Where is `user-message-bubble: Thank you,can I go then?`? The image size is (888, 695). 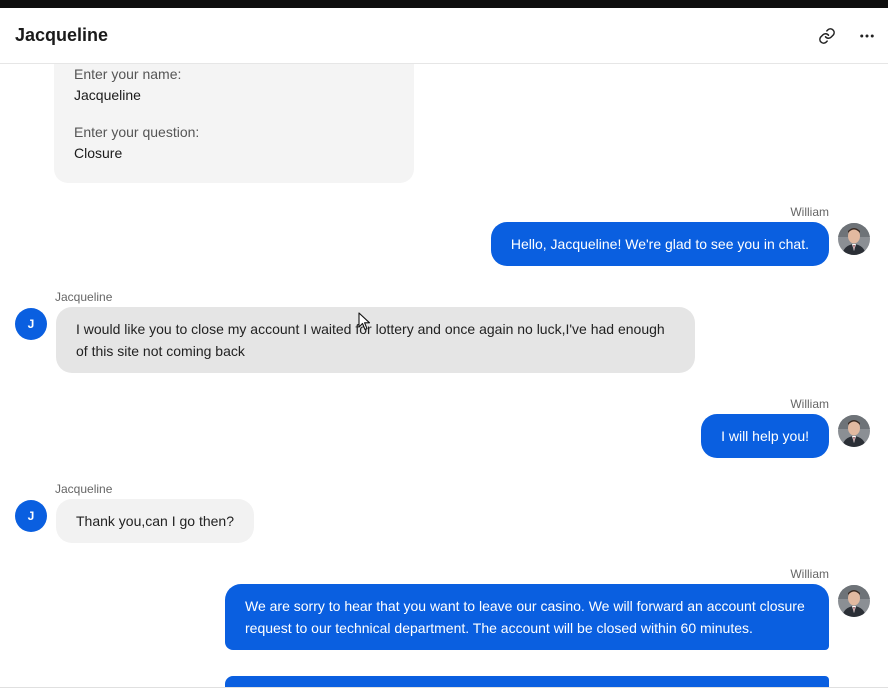 user-message-bubble: Thank you,can I go then? is located at coordinates (155, 521).